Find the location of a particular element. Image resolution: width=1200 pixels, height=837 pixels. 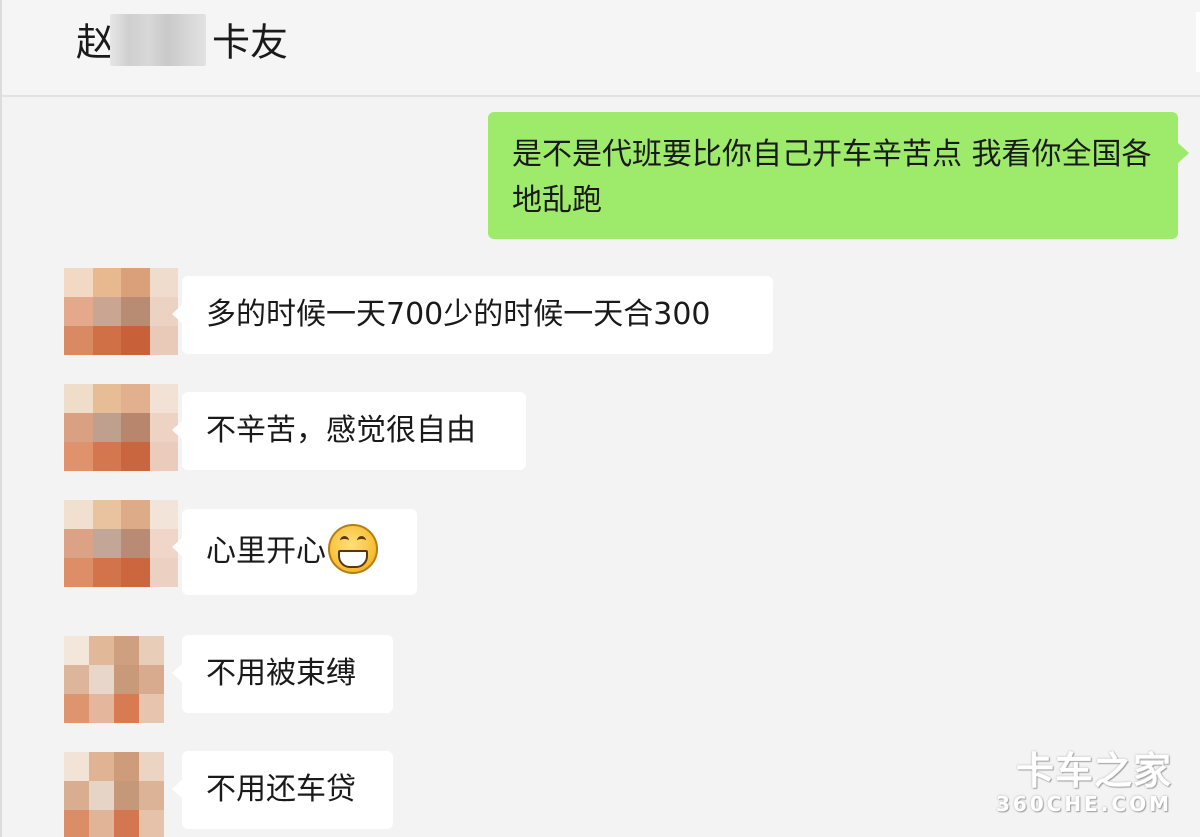

received-message-bubble: 多的时候一天700少的时候一天合300 is located at coordinates (472, 315).